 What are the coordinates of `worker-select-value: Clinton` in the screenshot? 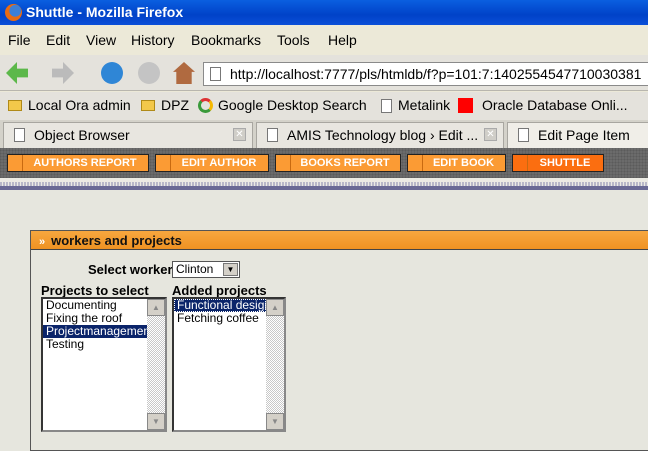 It's located at (195, 269).